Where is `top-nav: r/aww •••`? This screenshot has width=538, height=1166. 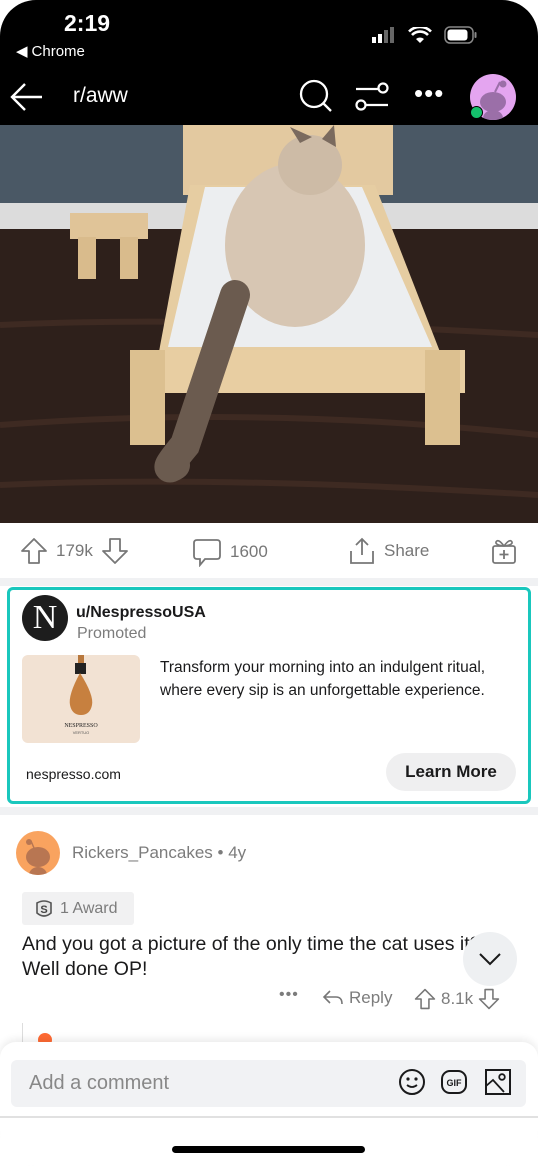 top-nav: r/aww ••• is located at coordinates (269, 97).